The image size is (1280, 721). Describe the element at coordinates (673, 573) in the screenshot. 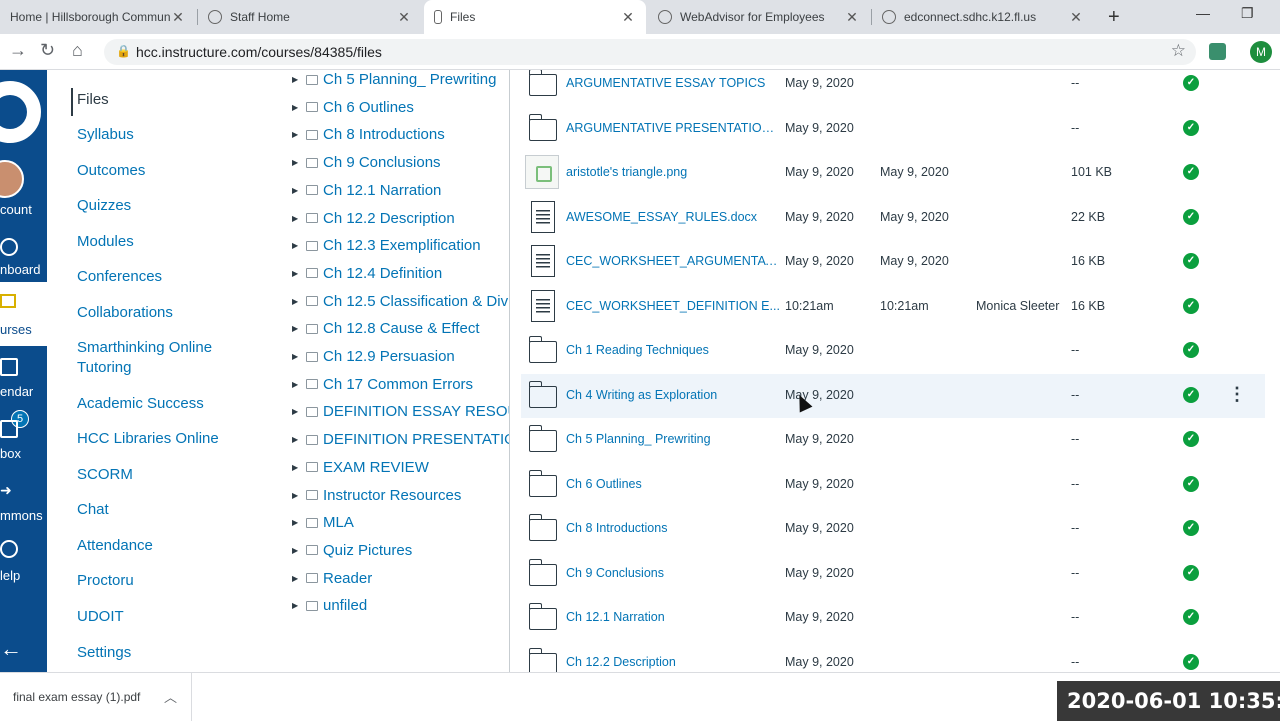

I see `file-name-link: Ch 9 Conclusions` at that location.